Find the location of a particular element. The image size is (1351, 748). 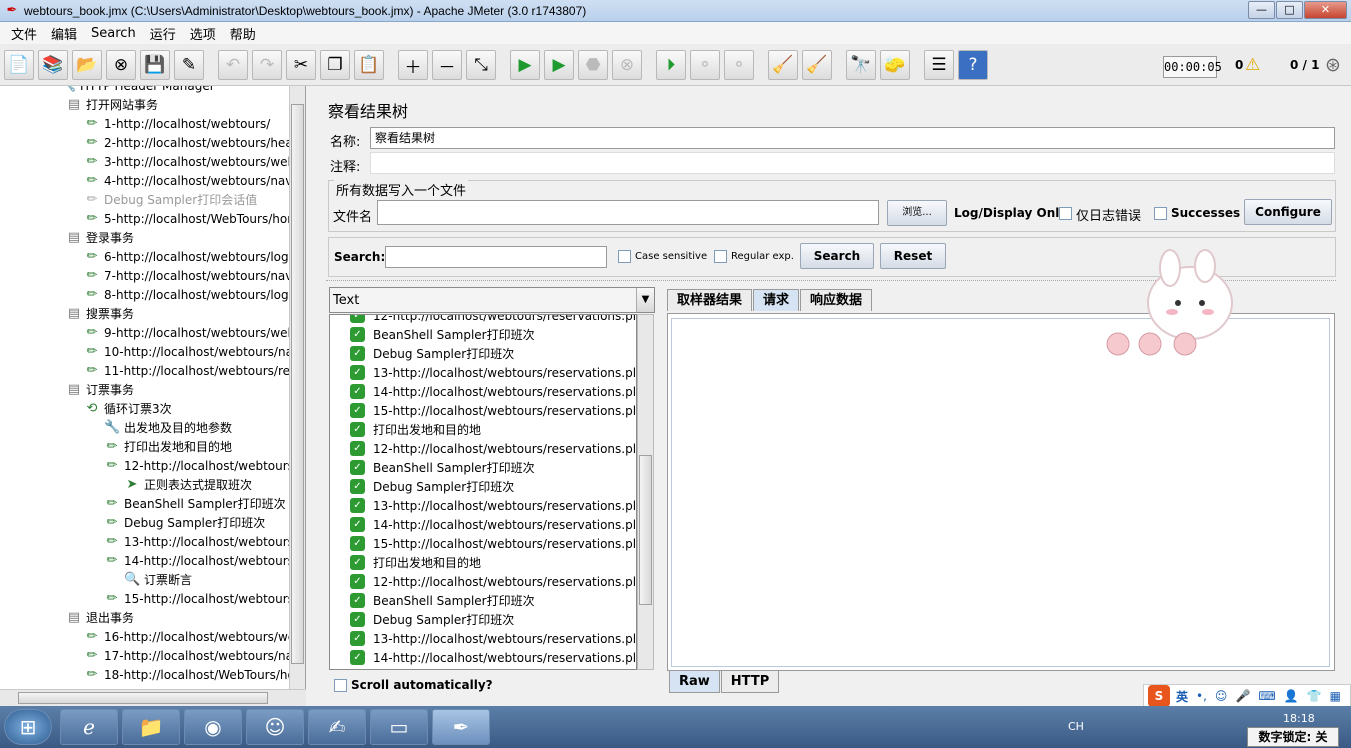

tree-item: 🔍 订票断言 is located at coordinates (158, 579).